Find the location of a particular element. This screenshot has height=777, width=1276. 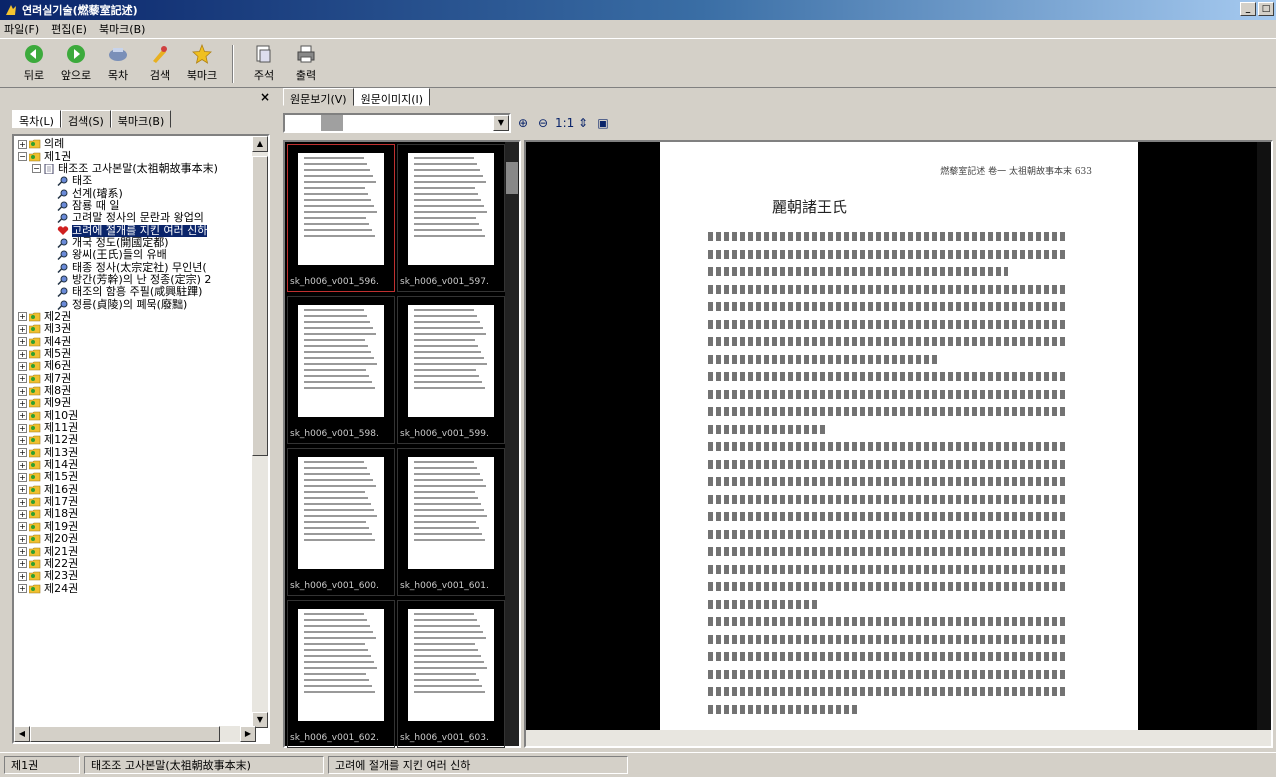

tree-item: − 태조조 고사본말(太祖朝故事本末) is located at coordinates (135, 168).